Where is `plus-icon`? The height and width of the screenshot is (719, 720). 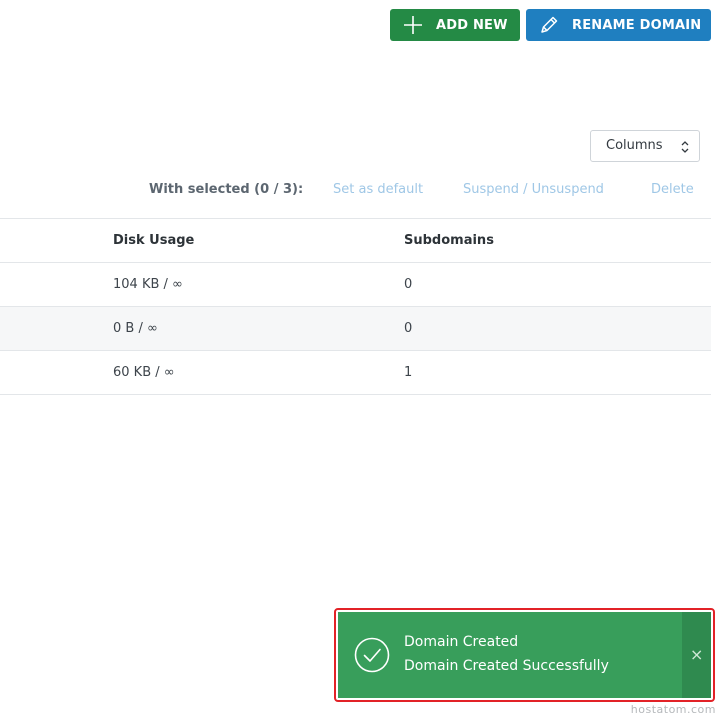 plus-icon is located at coordinates (413, 25).